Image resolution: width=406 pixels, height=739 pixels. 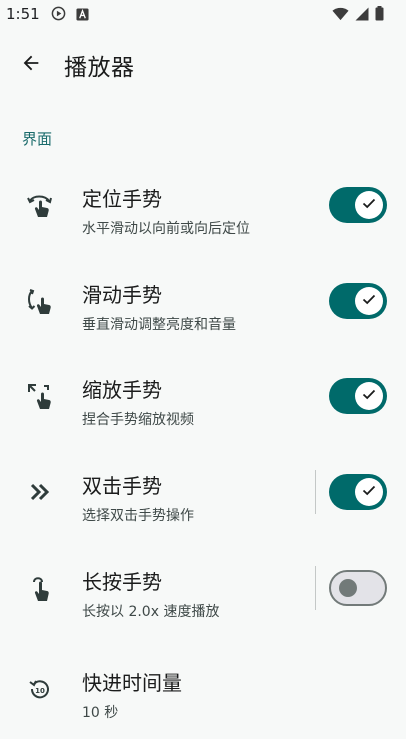 I want to click on app-bar: 播放器, so click(x=203, y=64).